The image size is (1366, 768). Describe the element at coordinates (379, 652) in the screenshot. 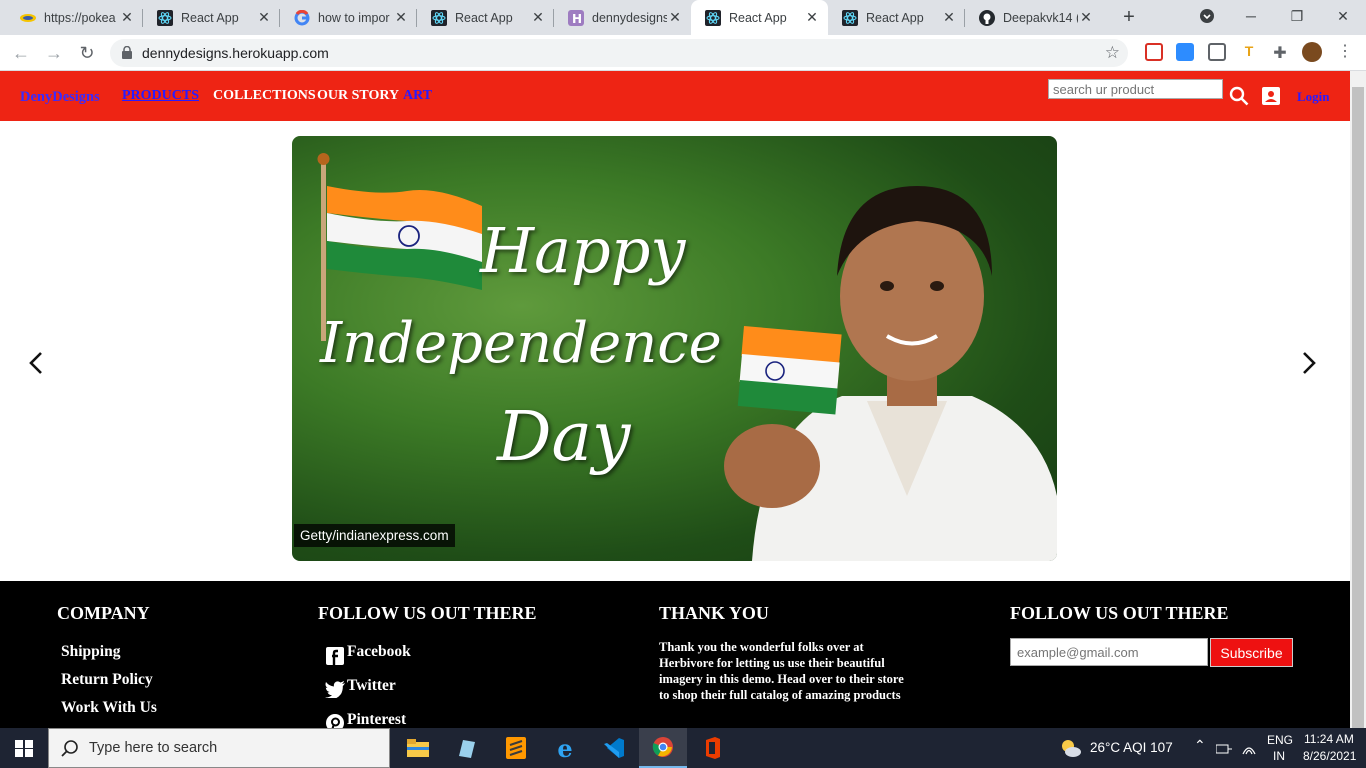

I see `footer-link-facebook: Facebook` at that location.